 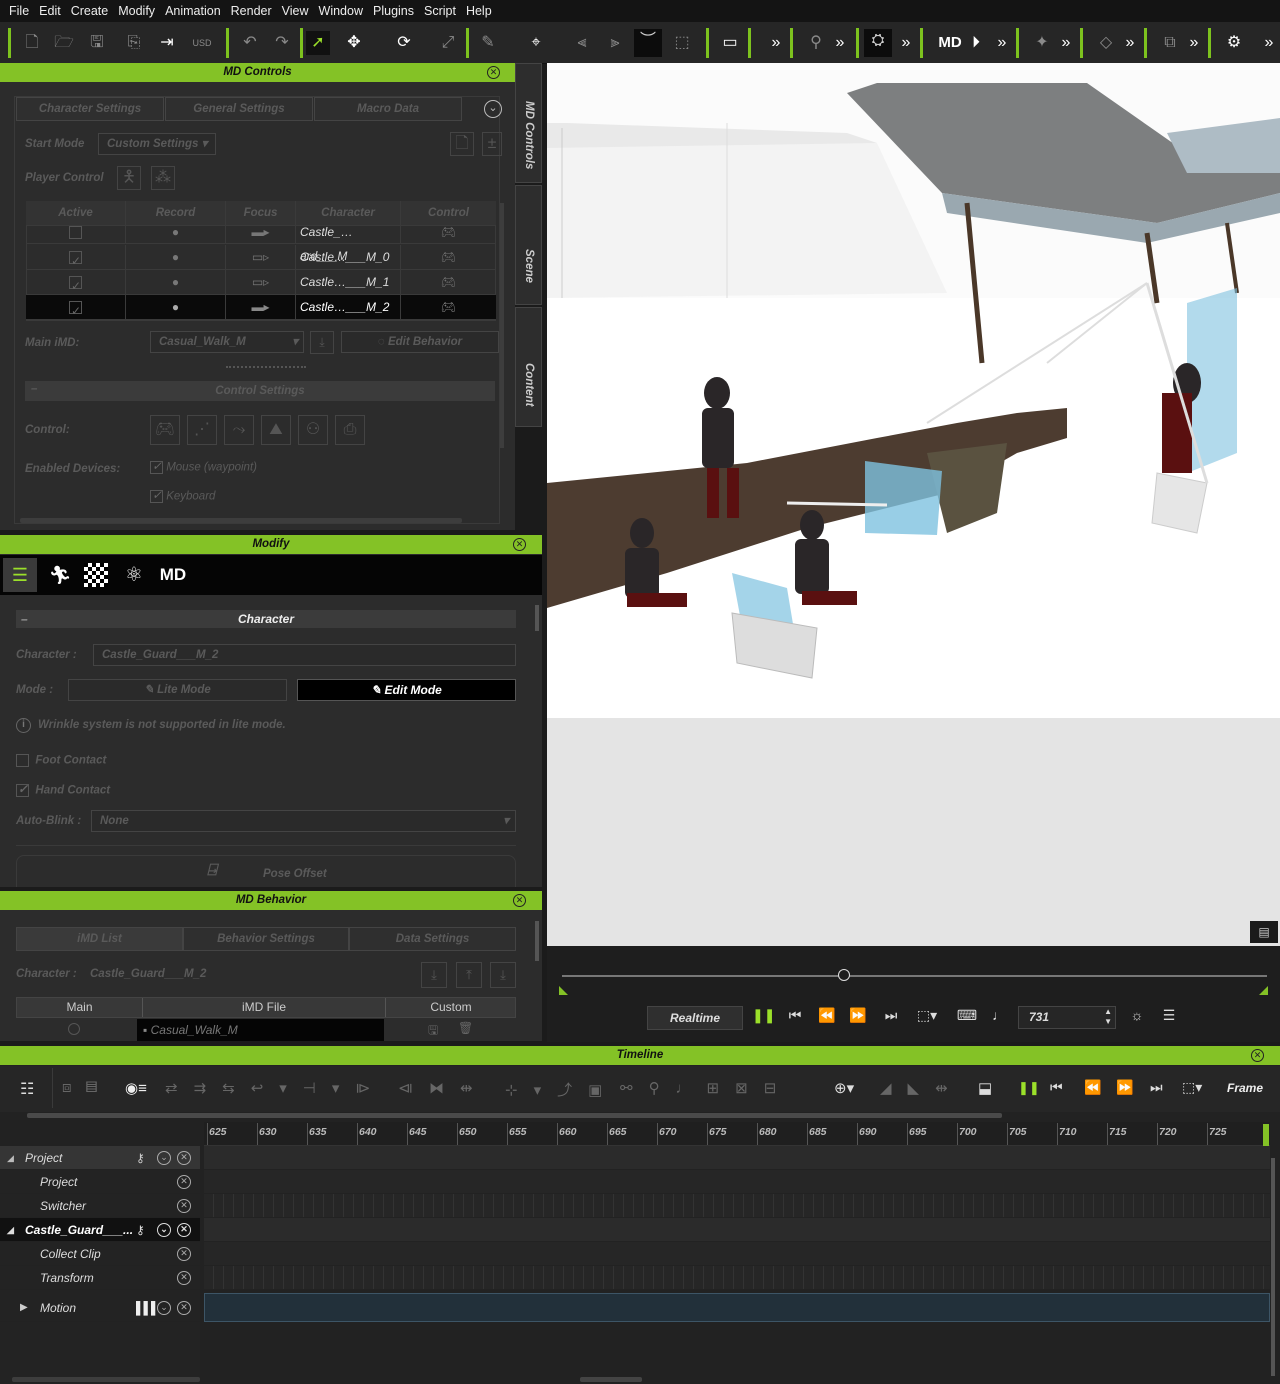 What do you see at coordinates (167, 43) in the screenshot?
I see `import-icon: ⇥` at bounding box center [167, 43].